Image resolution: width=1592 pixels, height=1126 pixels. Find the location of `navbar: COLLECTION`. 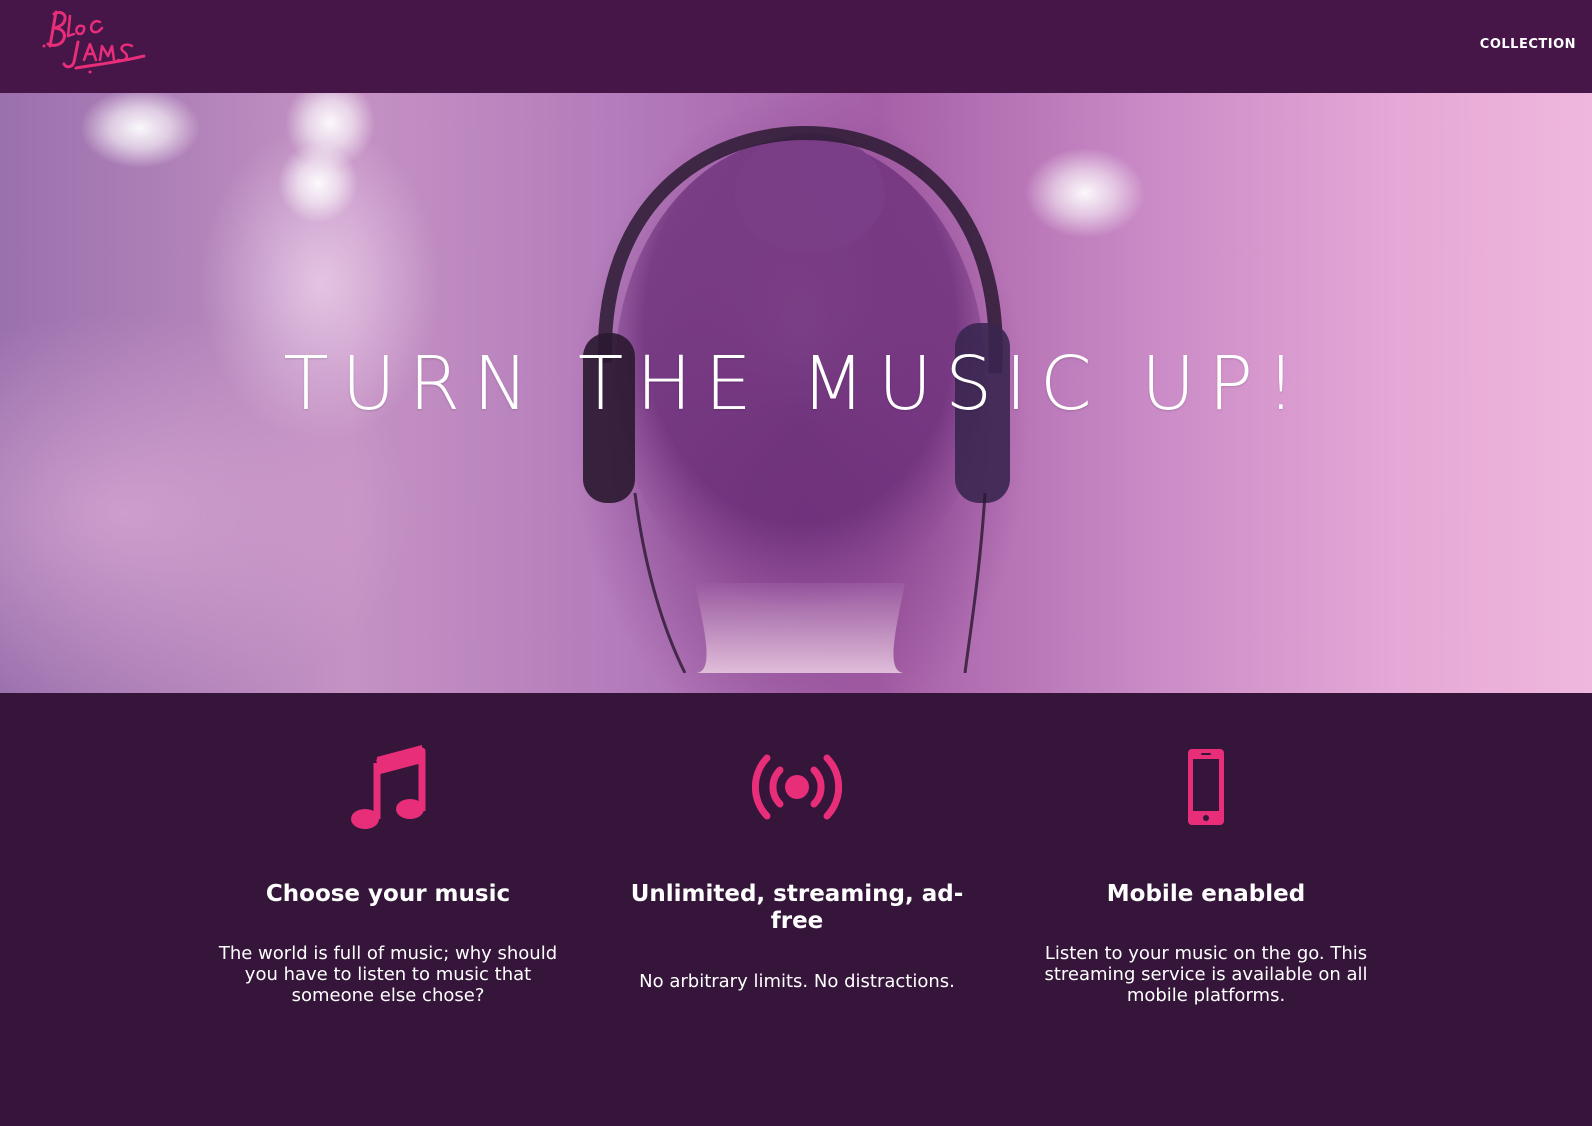

navbar: COLLECTION is located at coordinates (796, 46).